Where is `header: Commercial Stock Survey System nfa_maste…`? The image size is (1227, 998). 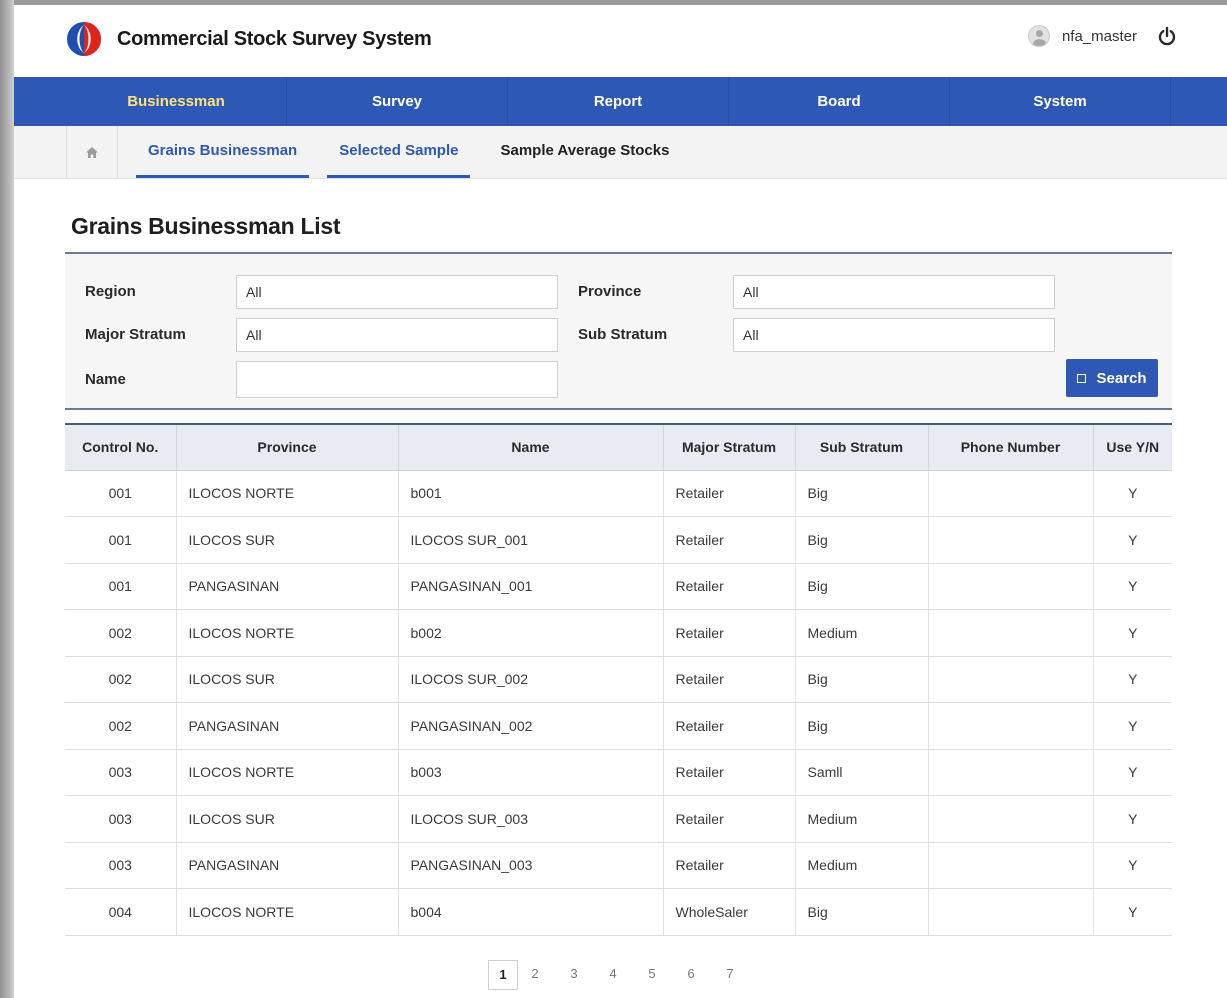 header: Commercial Stock Survey System nfa_maste… is located at coordinates (620, 41).